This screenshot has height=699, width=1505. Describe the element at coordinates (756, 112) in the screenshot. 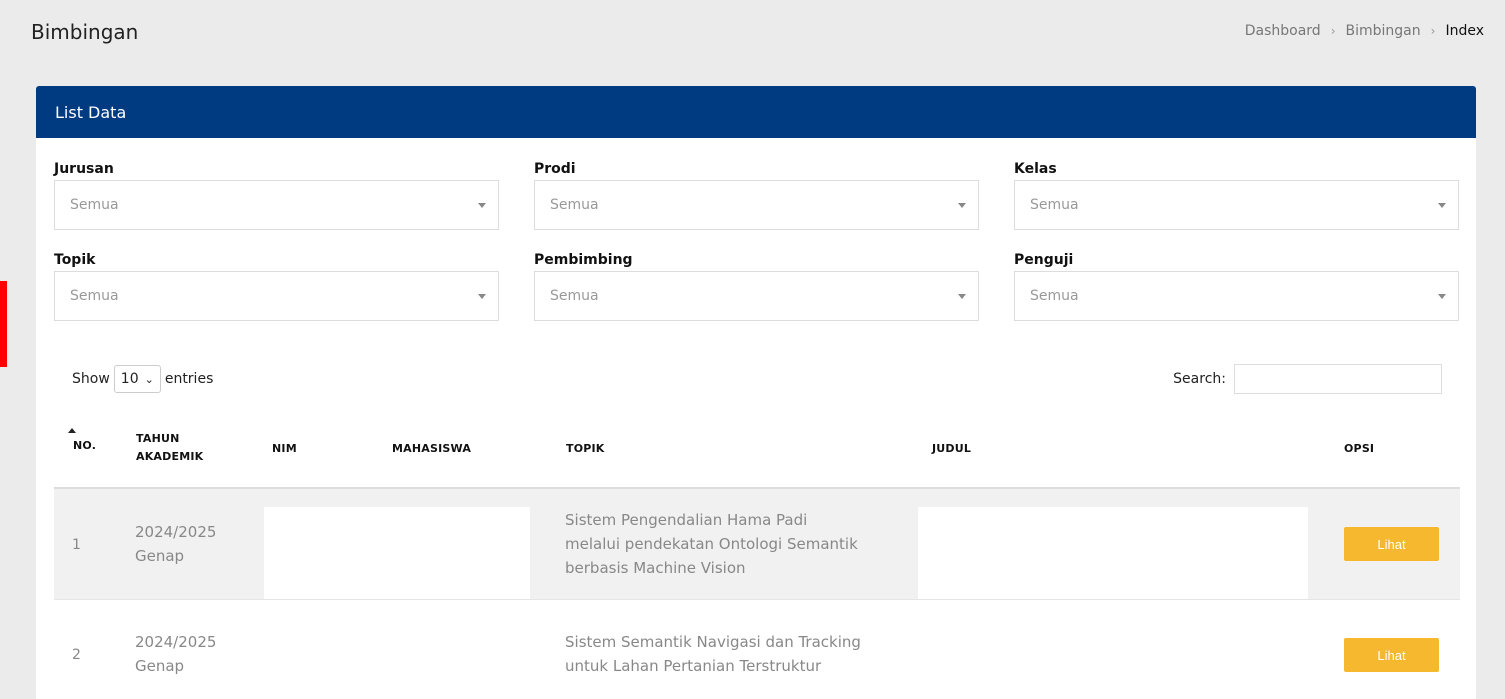

I see `card-header: List Data` at that location.